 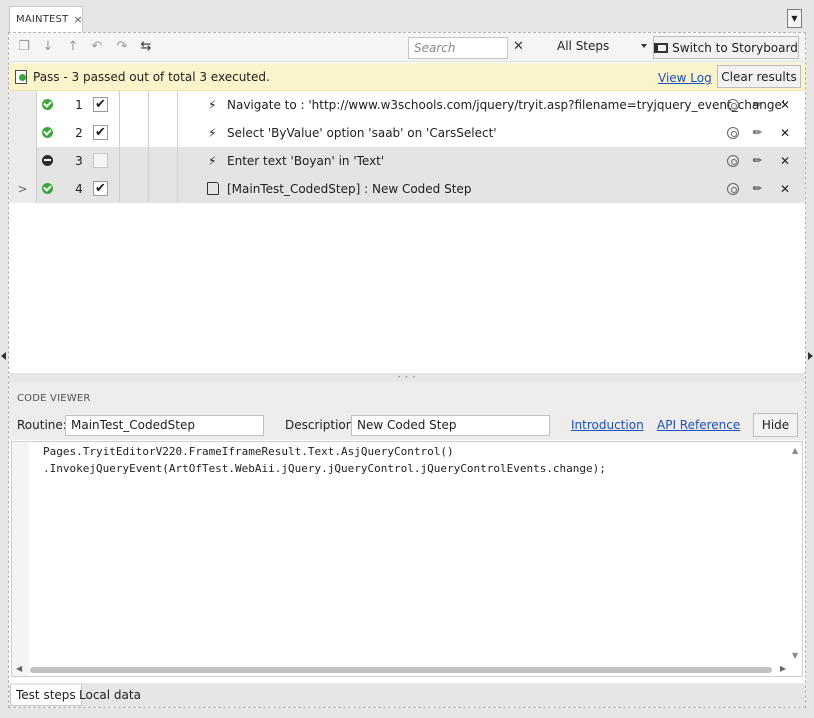 I want to click on scroll-up-icon: ▲, so click(x=795, y=450).